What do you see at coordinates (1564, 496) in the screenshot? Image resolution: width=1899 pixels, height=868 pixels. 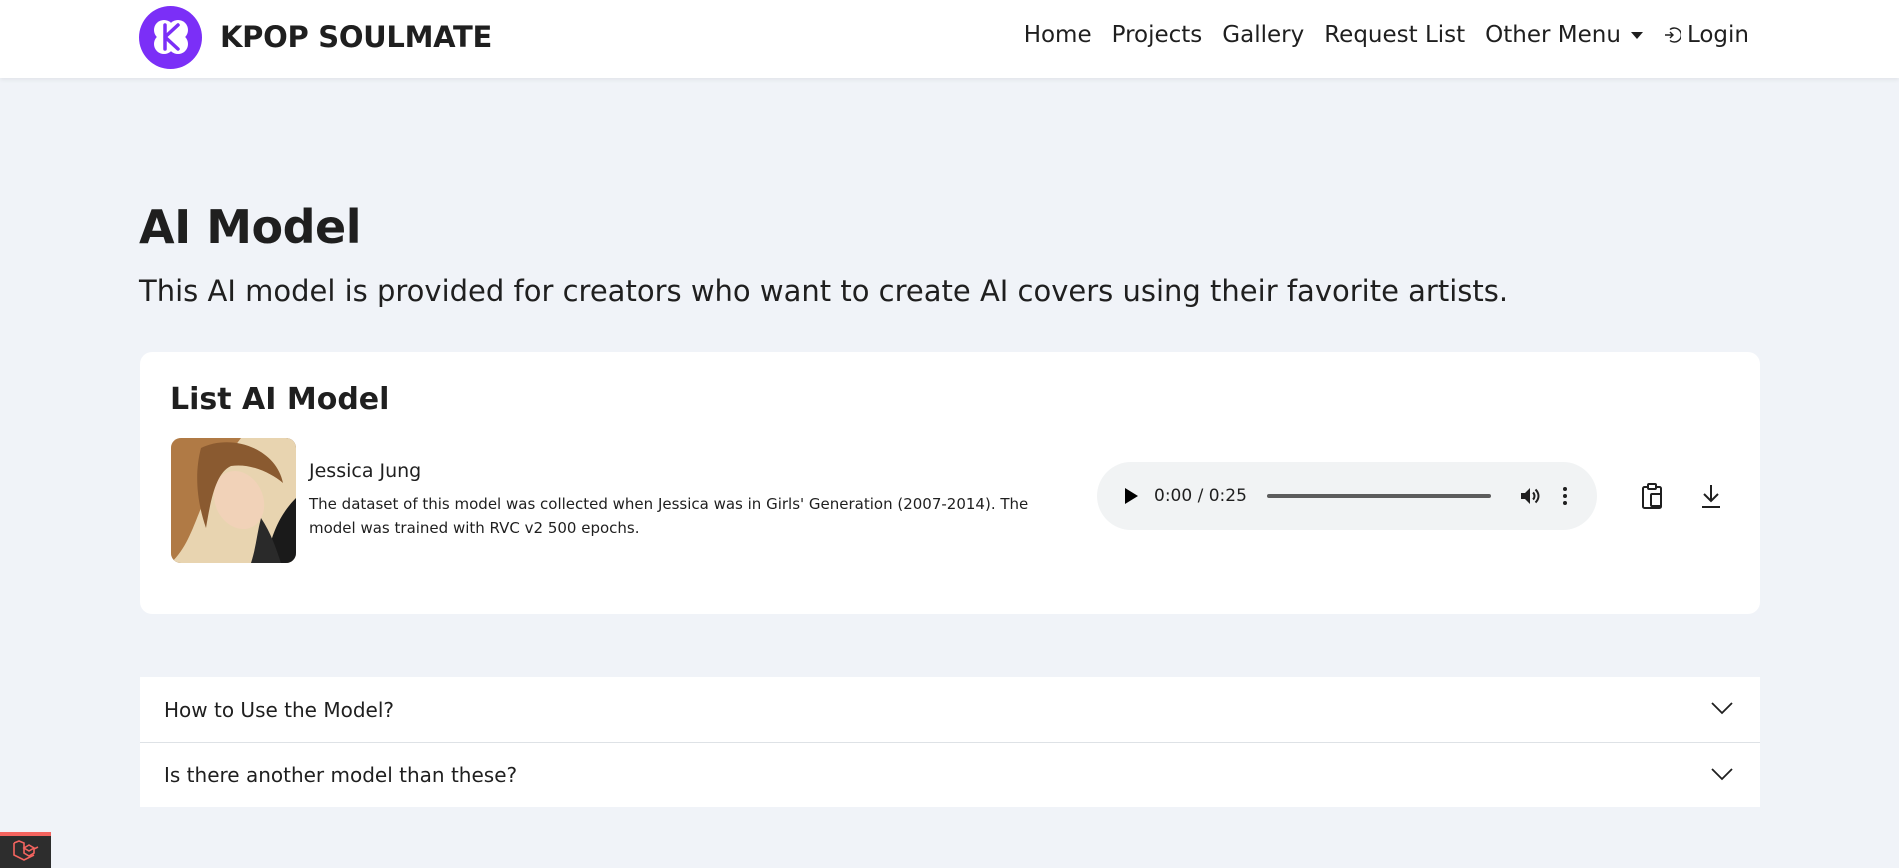 I see `more-options-icon` at bounding box center [1564, 496].